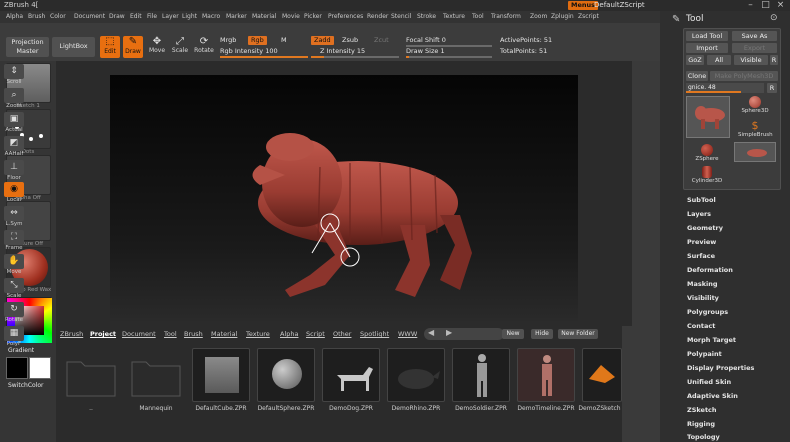 This screenshot has width=790, height=442. What do you see at coordinates (117, 16) in the screenshot?
I see `menu-draw: Draw` at bounding box center [117, 16].